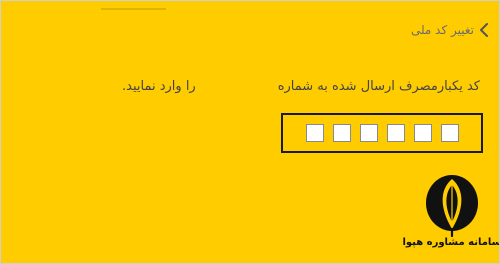 This screenshot has height=264, width=500. What do you see at coordinates (159, 86) in the screenshot?
I see `otp-message-tail: را وارد نمایید.` at bounding box center [159, 86].